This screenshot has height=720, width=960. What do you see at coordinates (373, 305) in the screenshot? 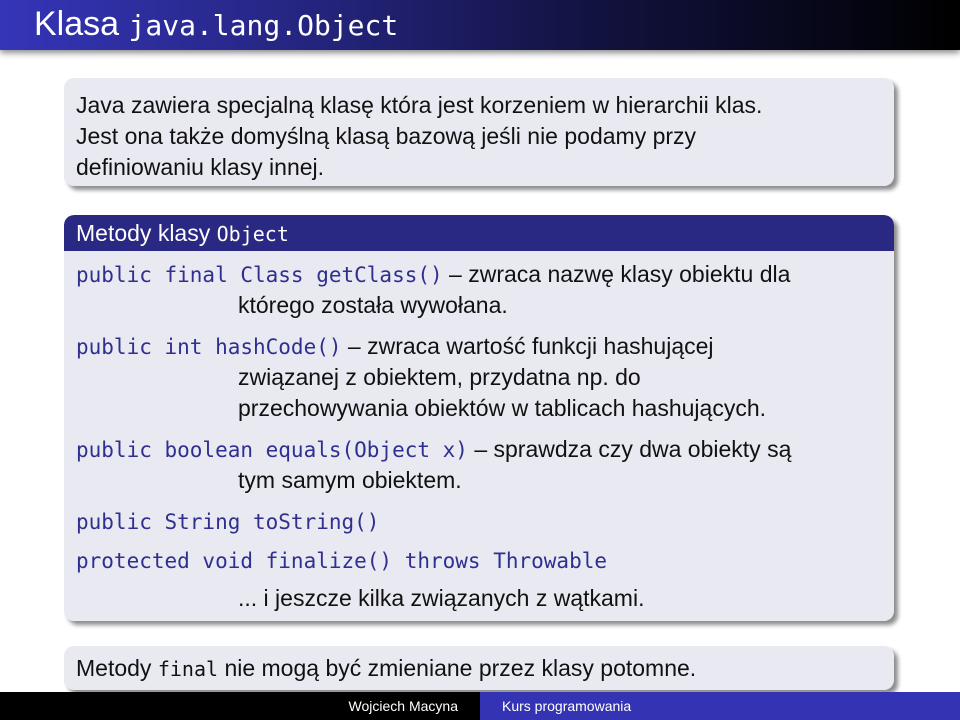
I see `method-description-continuation: którego została wywołana.` at bounding box center [373, 305].